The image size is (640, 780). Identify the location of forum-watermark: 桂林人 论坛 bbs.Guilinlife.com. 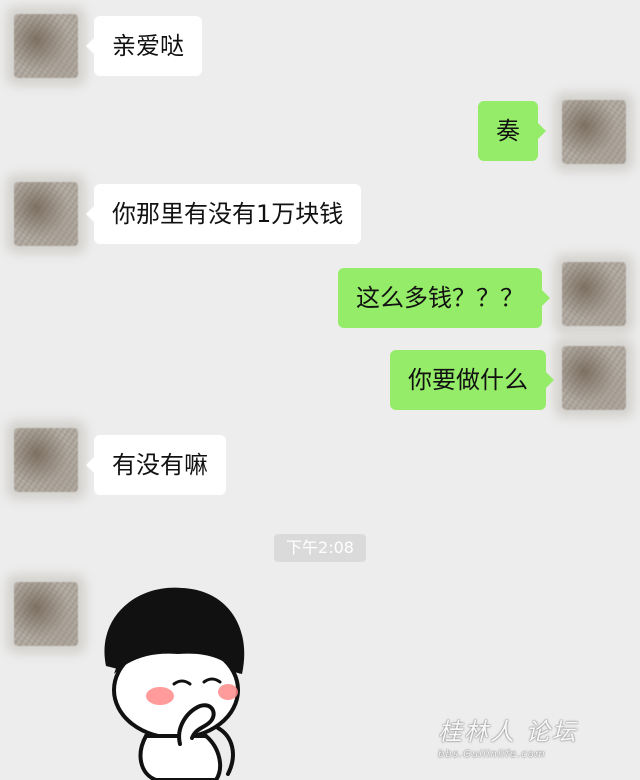
(518, 737).